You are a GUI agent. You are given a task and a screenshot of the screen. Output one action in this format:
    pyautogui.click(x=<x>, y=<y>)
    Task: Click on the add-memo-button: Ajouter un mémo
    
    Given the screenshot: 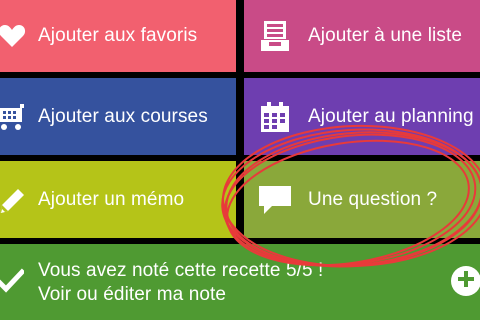 What is the action you would take?
    pyautogui.click(x=118, y=199)
    